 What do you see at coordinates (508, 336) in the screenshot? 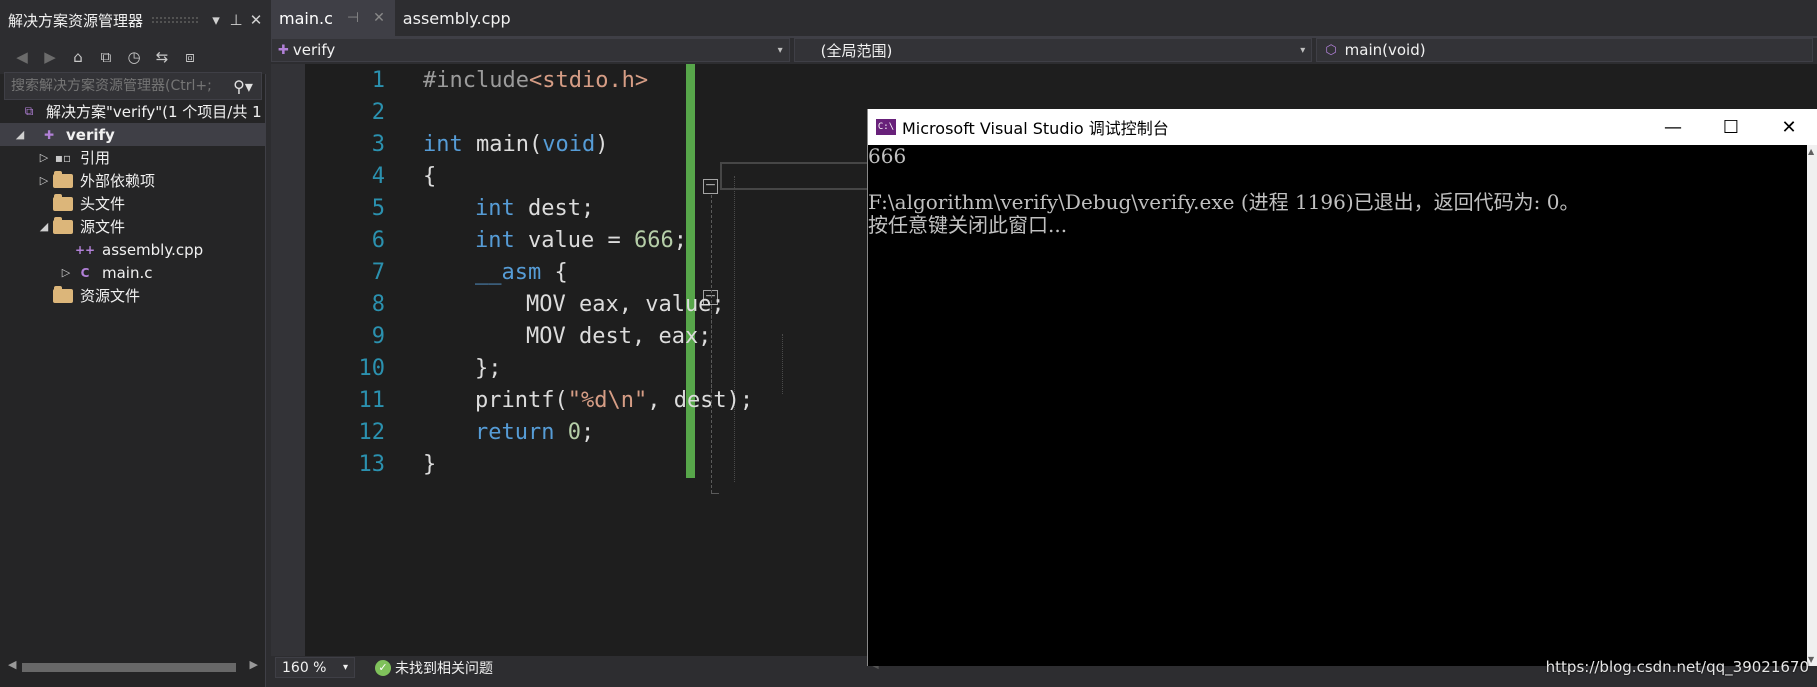
I see `code-line-9: 9 MOV dest, eax;` at bounding box center [508, 336].